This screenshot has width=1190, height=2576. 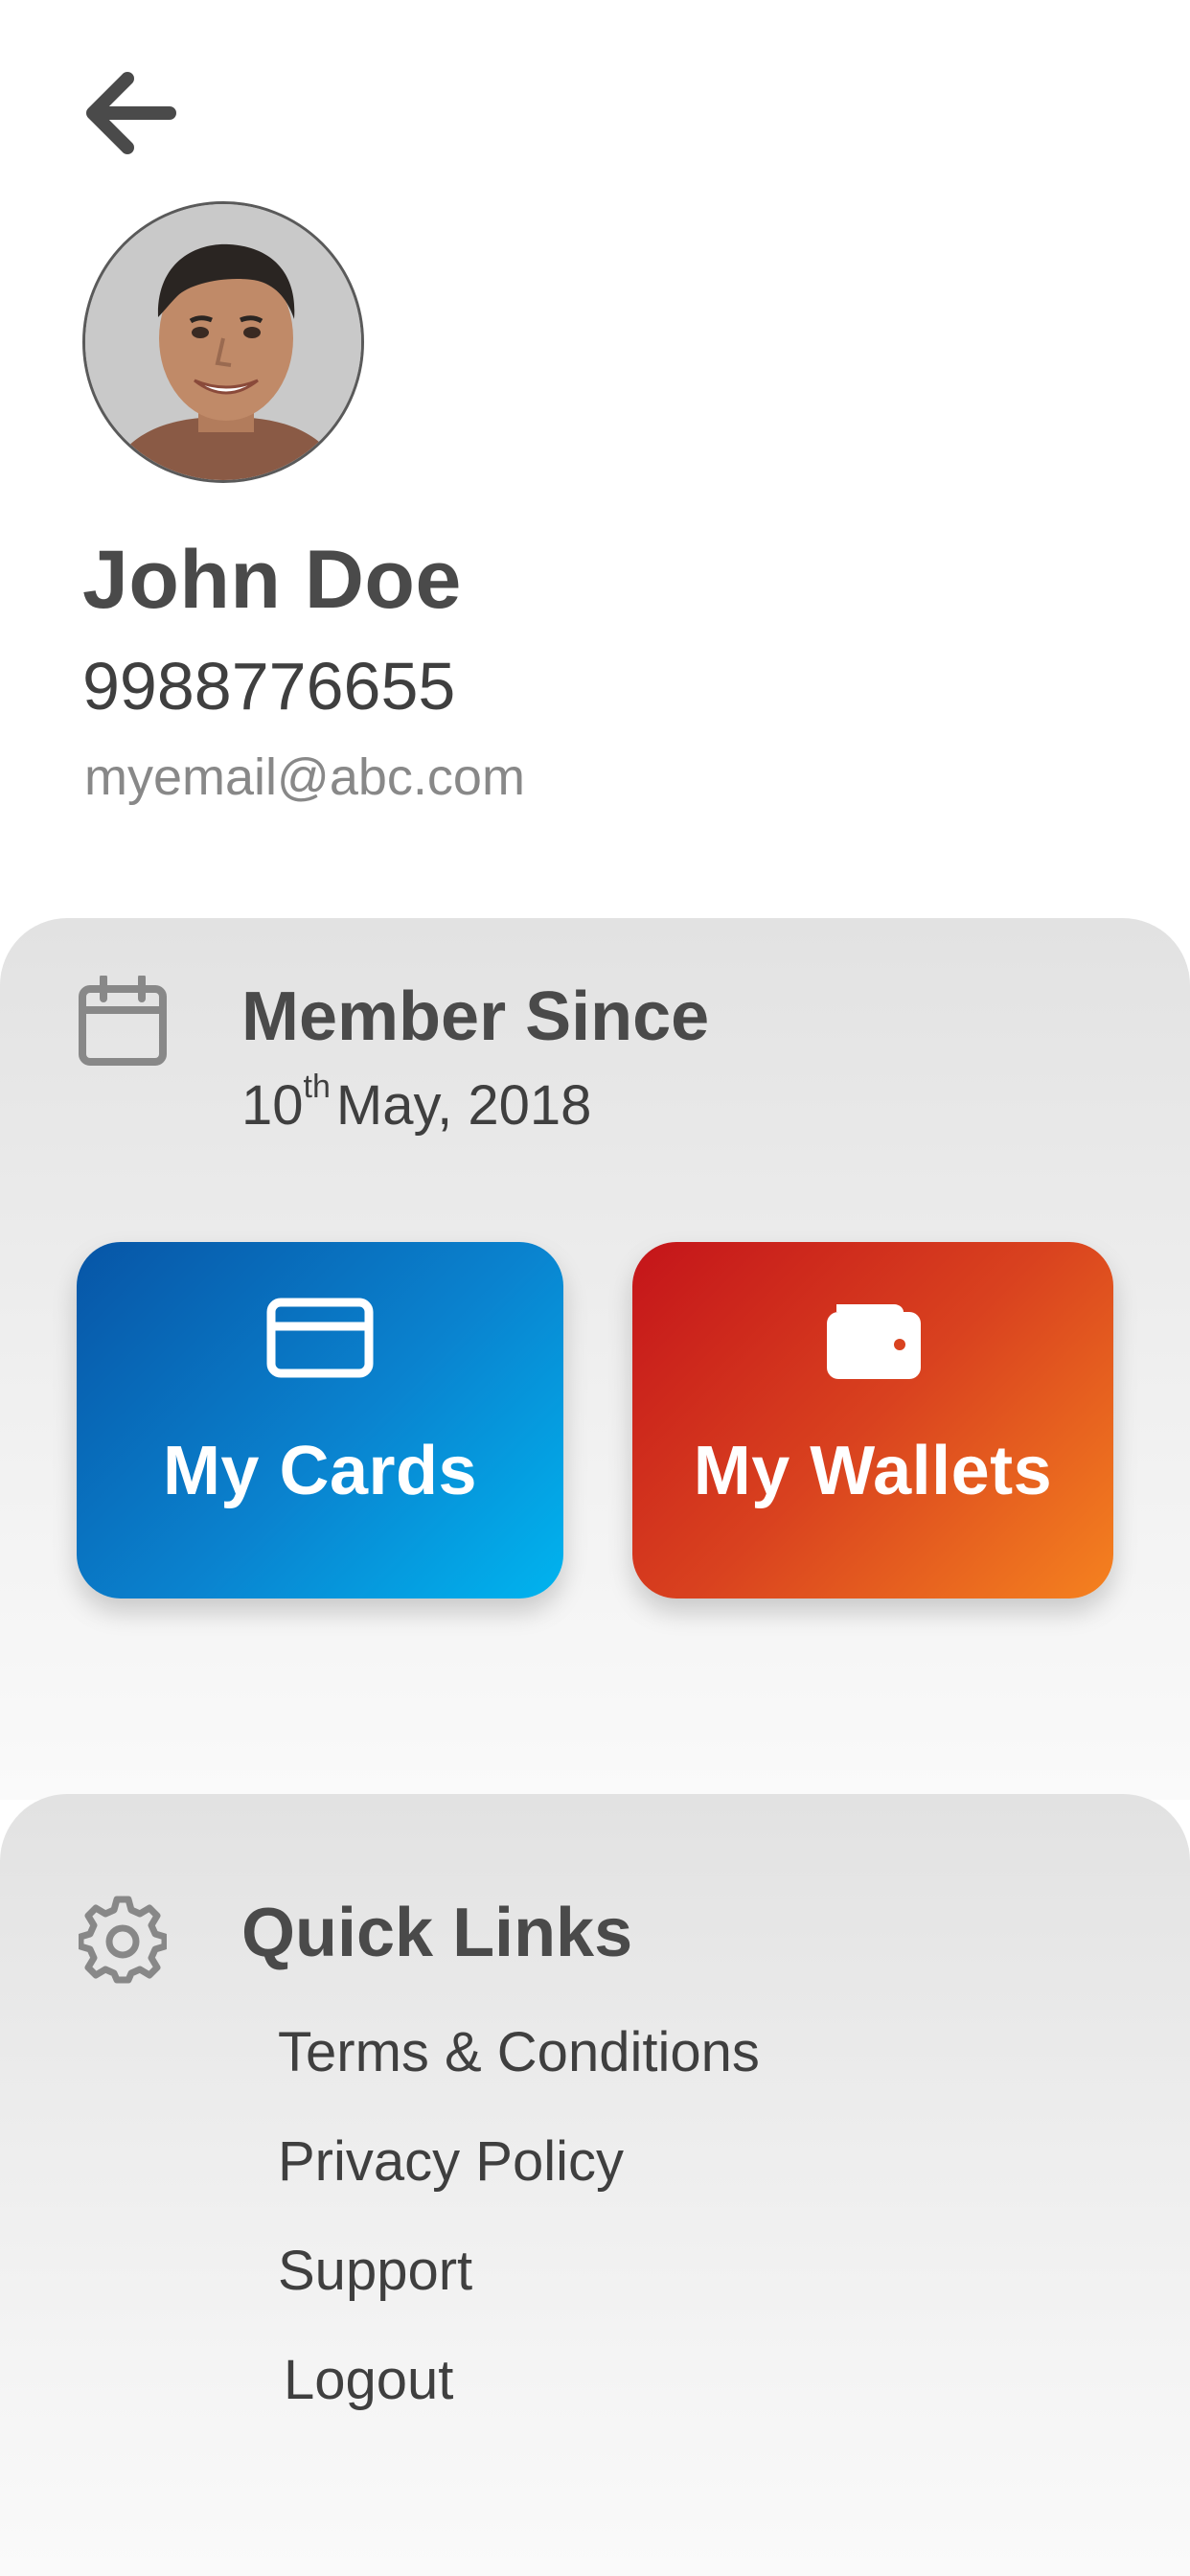 I want to click on back-button, so click(x=129, y=113).